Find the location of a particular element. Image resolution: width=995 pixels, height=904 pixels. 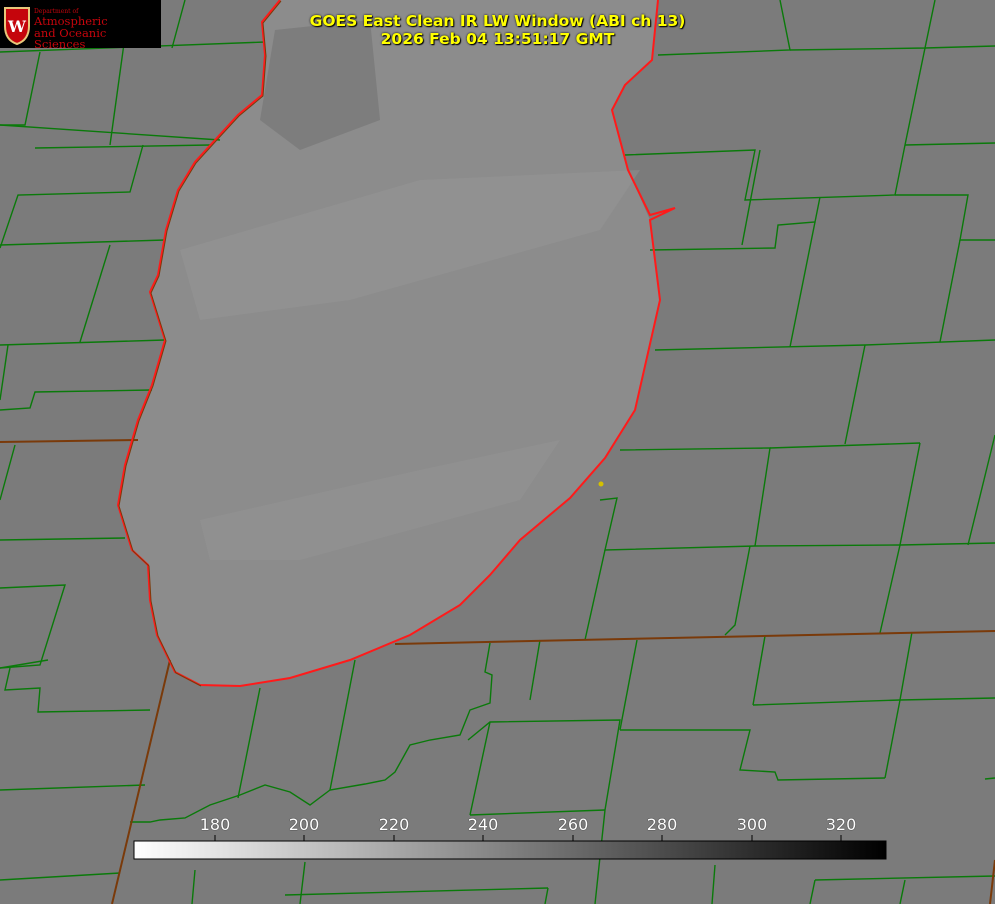

svg-text: W is located at coordinates (17, 26).